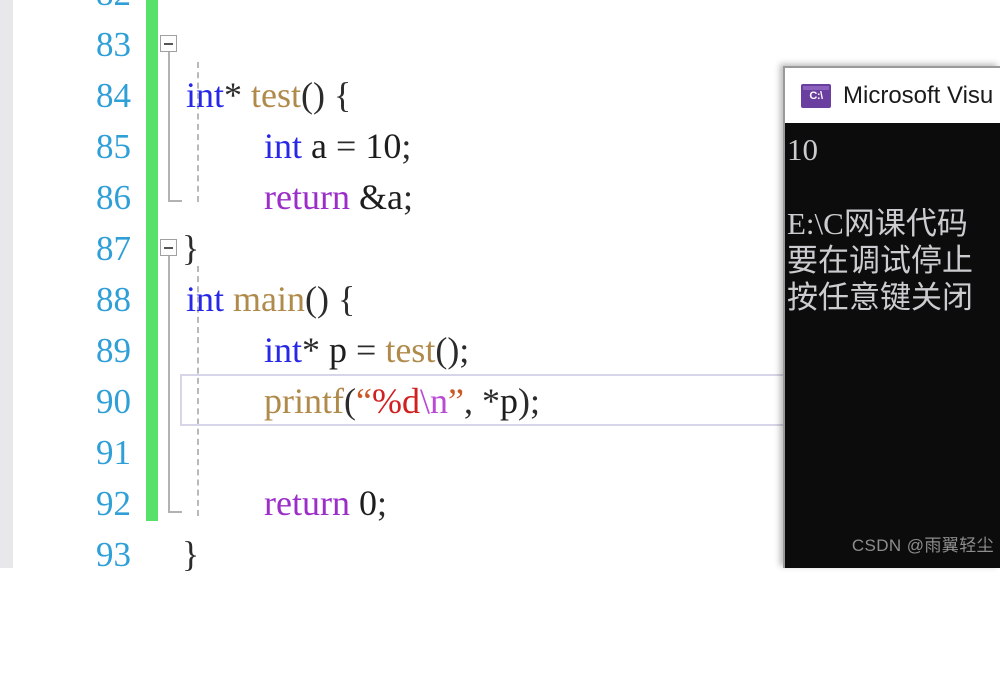 Image resolution: width=1000 pixels, height=682 pixels. What do you see at coordinates (802, 149) in the screenshot?
I see `console-output-line: 10` at bounding box center [802, 149].